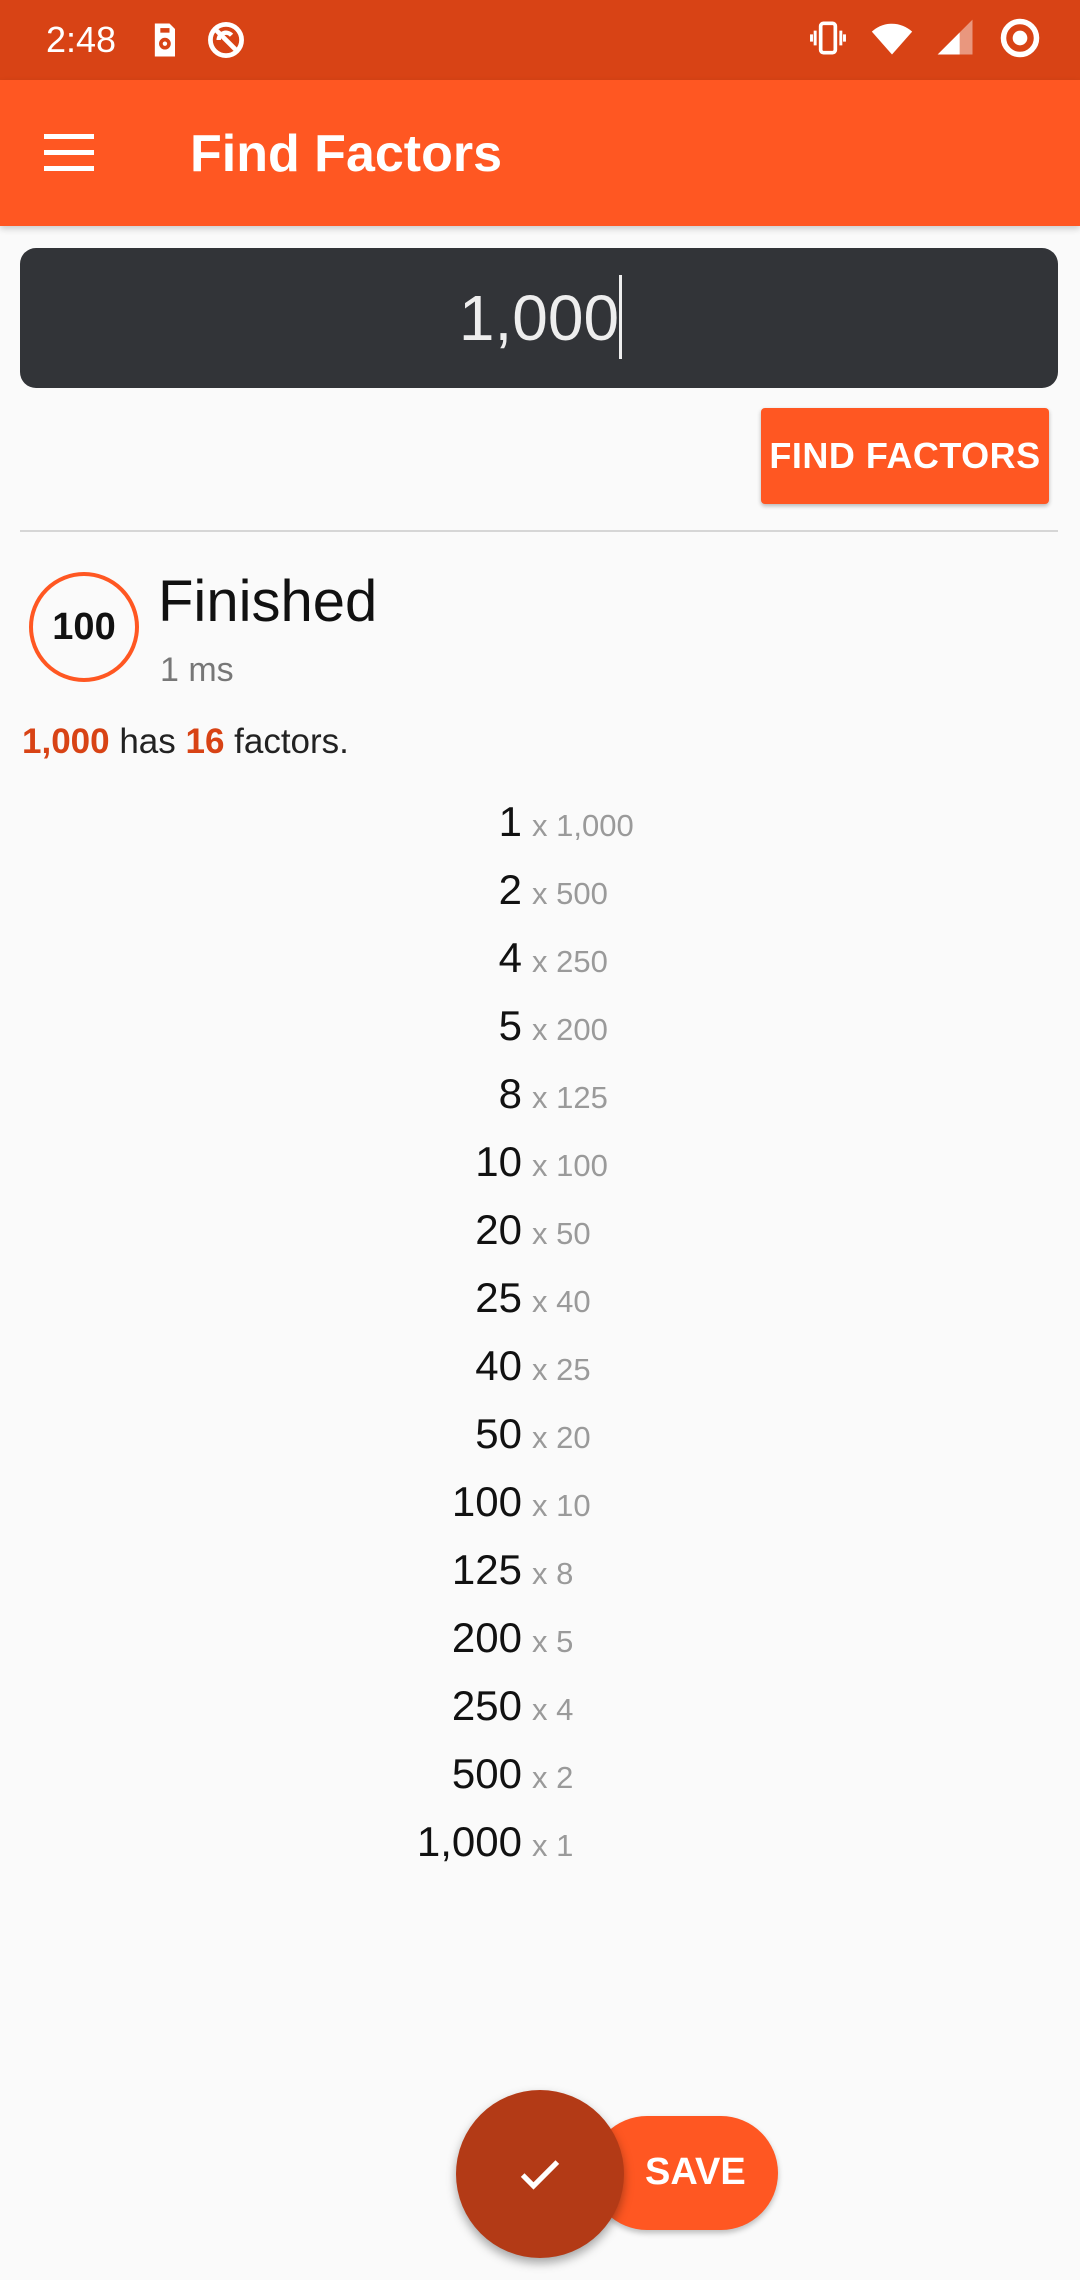  I want to click on factor-value: 1,000, so click(469, 1841).